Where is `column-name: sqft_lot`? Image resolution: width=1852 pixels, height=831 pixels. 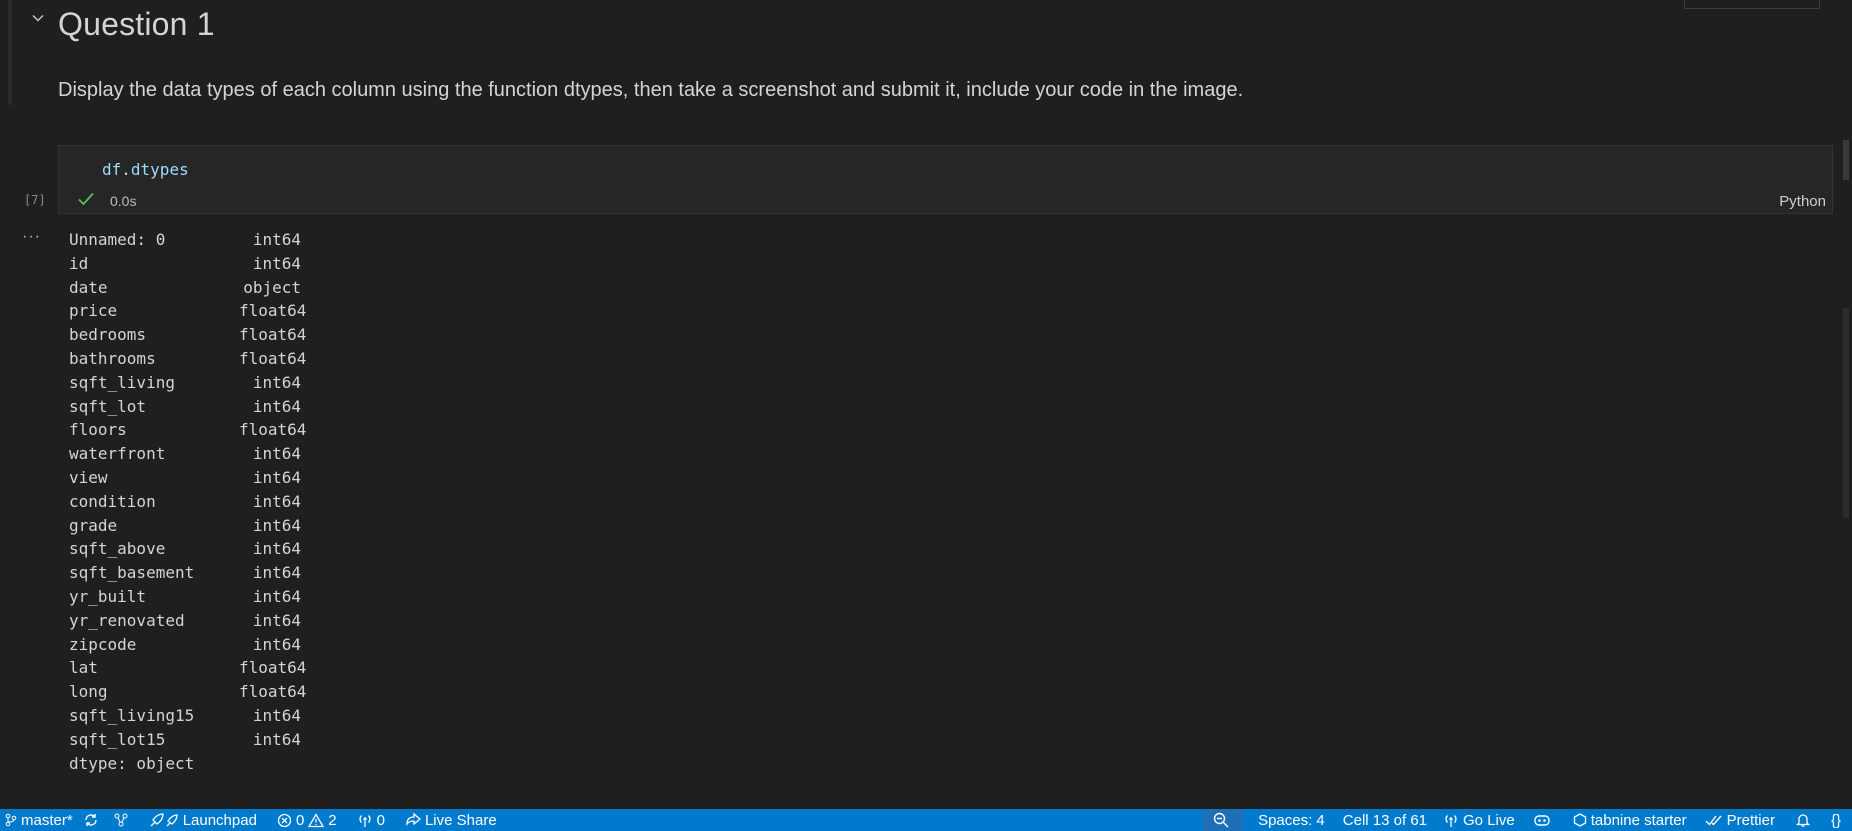 column-name: sqft_lot is located at coordinates (108, 406).